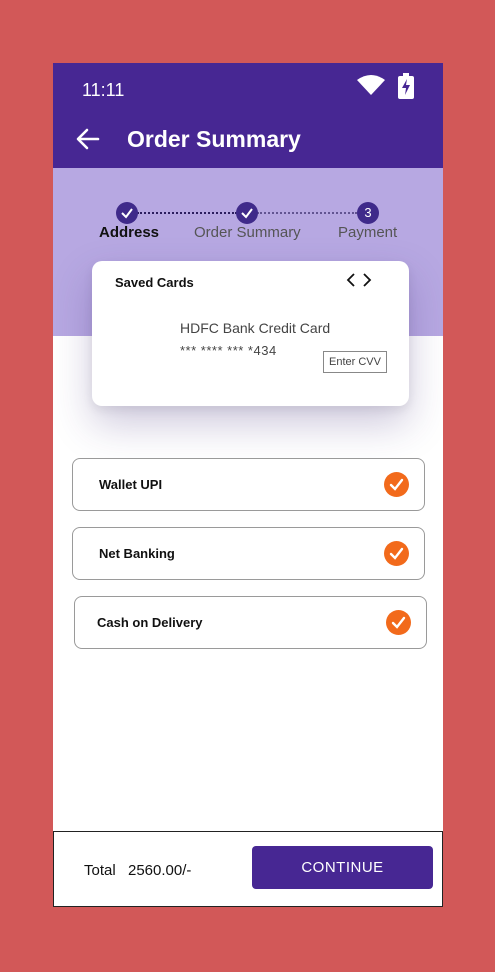 The width and height of the screenshot is (495, 972). I want to click on step-payment-current: 3, so click(368, 213).